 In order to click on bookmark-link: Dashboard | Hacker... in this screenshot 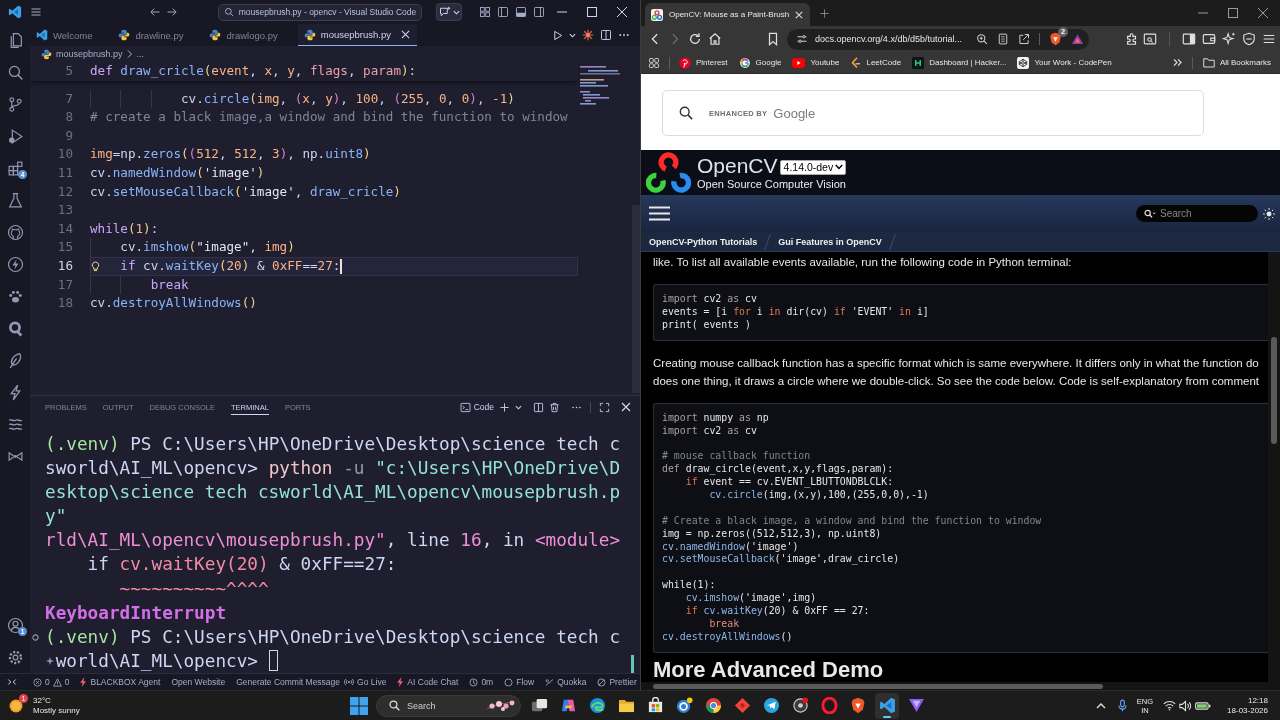, I will do `click(959, 62)`.